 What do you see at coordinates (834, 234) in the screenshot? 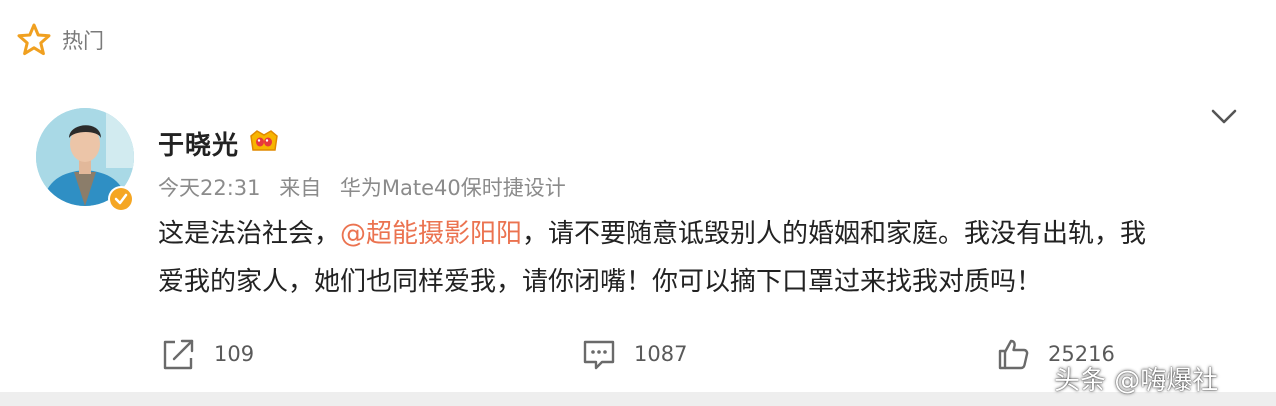
I see `body-text-2: ，请不要随意诋毁别人的婚姻和家庭。我没有出轨，我` at bounding box center [834, 234].